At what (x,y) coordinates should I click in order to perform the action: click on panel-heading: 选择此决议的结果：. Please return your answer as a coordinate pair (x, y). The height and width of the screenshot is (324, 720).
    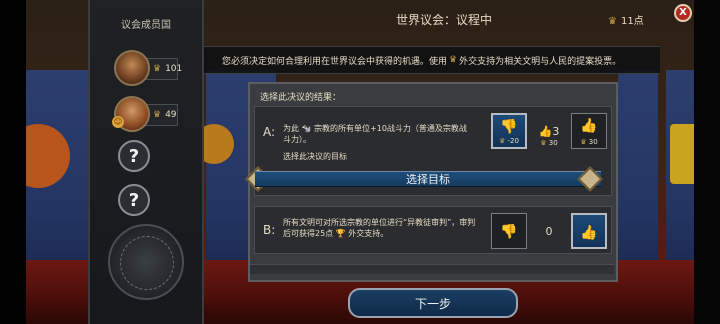
    Looking at the image, I should click on (301, 98).